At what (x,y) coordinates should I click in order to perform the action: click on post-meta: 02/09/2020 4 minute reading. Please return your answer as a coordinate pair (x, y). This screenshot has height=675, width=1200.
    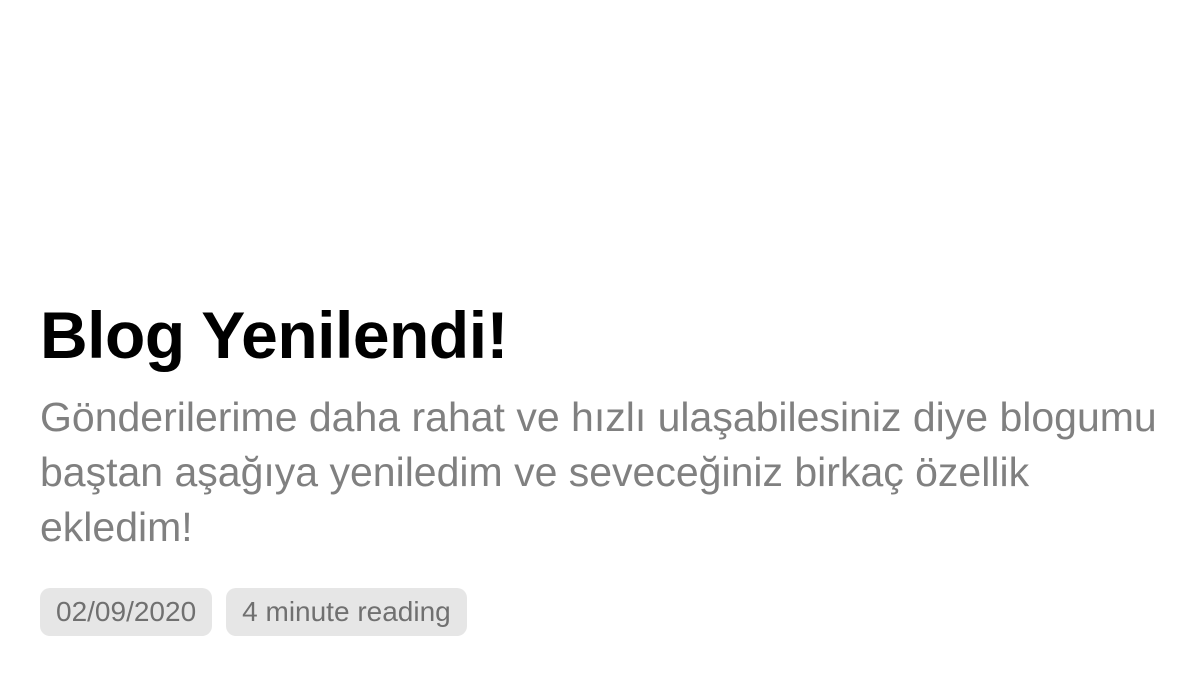
    Looking at the image, I should click on (600, 612).